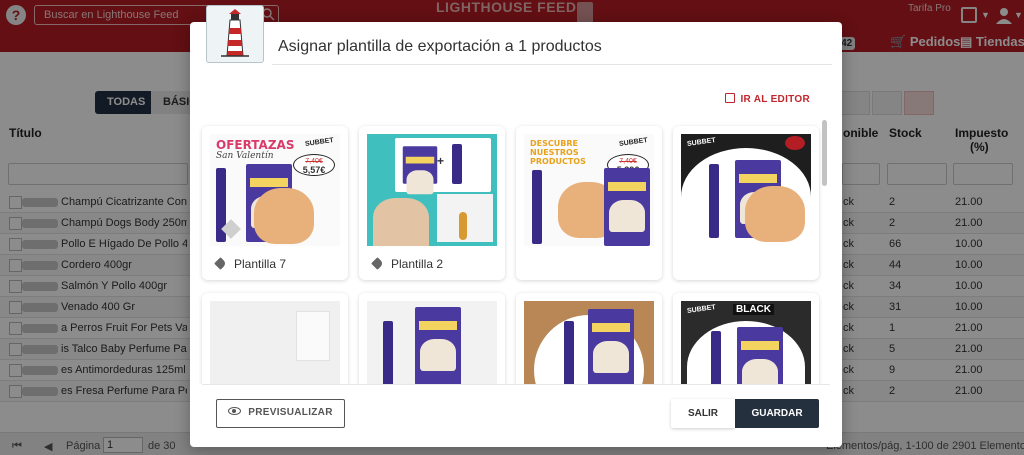  Describe the element at coordinates (703, 413) in the screenshot. I see `exit-button: SALIR` at that location.